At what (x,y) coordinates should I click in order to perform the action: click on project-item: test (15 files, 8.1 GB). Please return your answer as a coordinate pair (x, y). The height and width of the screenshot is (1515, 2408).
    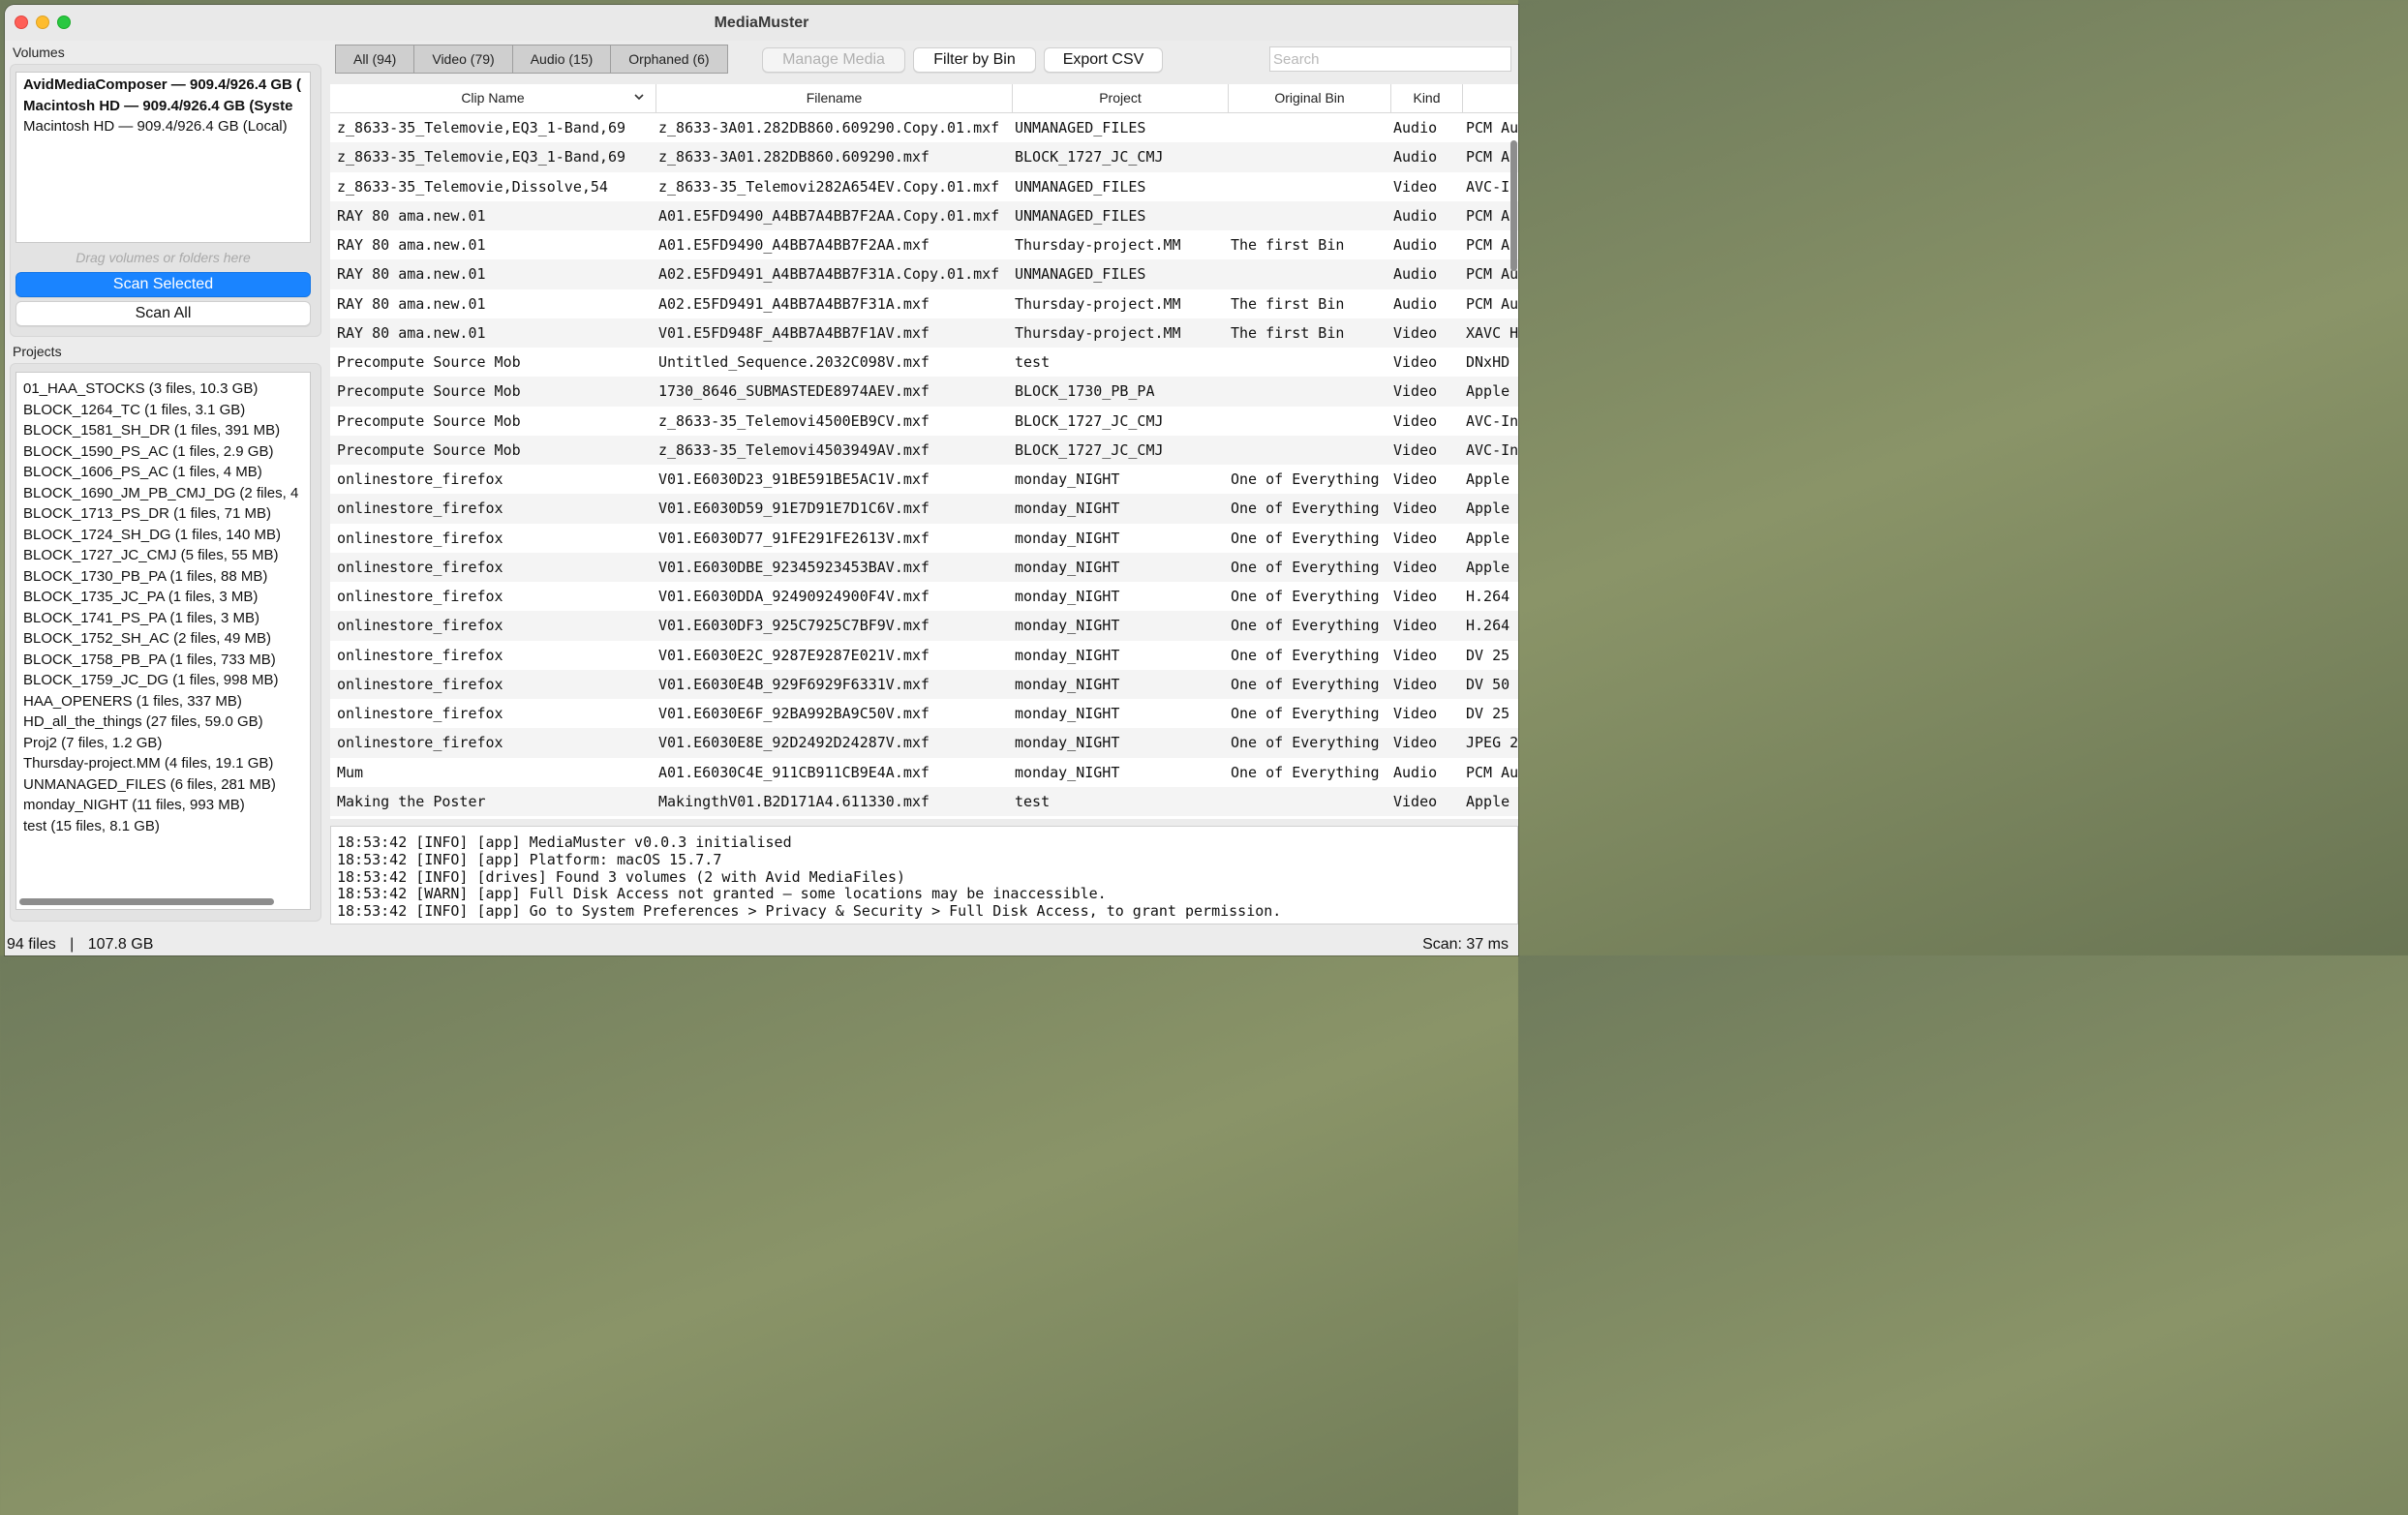
    Looking at the image, I should click on (163, 826).